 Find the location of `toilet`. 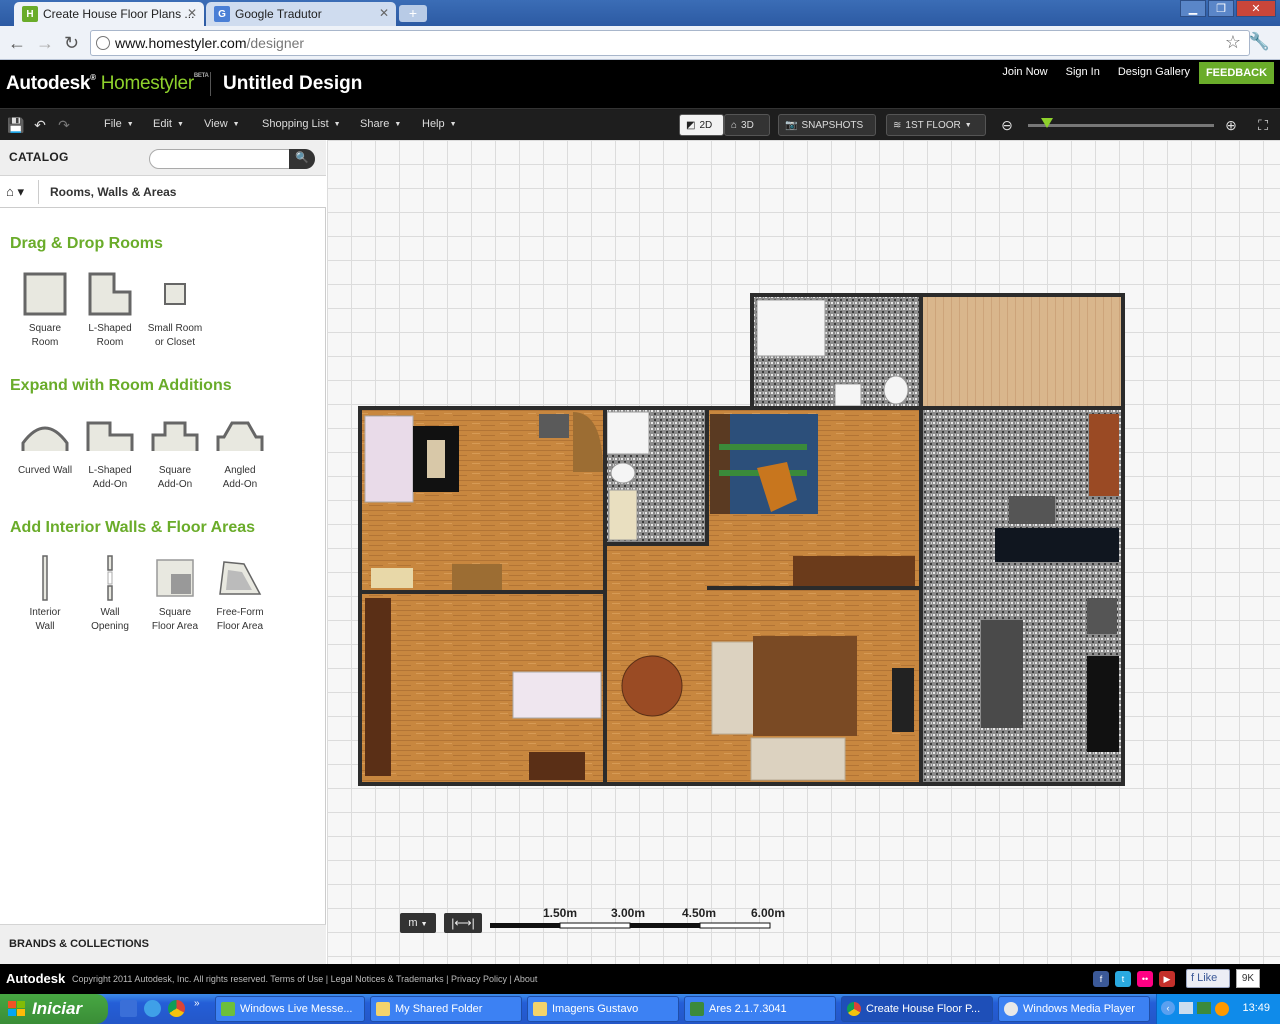

toilet is located at coordinates (623, 473).